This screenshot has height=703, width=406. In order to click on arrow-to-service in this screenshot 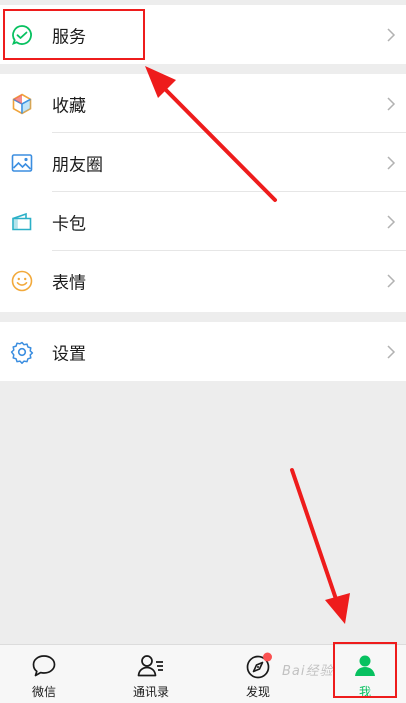, I will do `click(211, 134)`.